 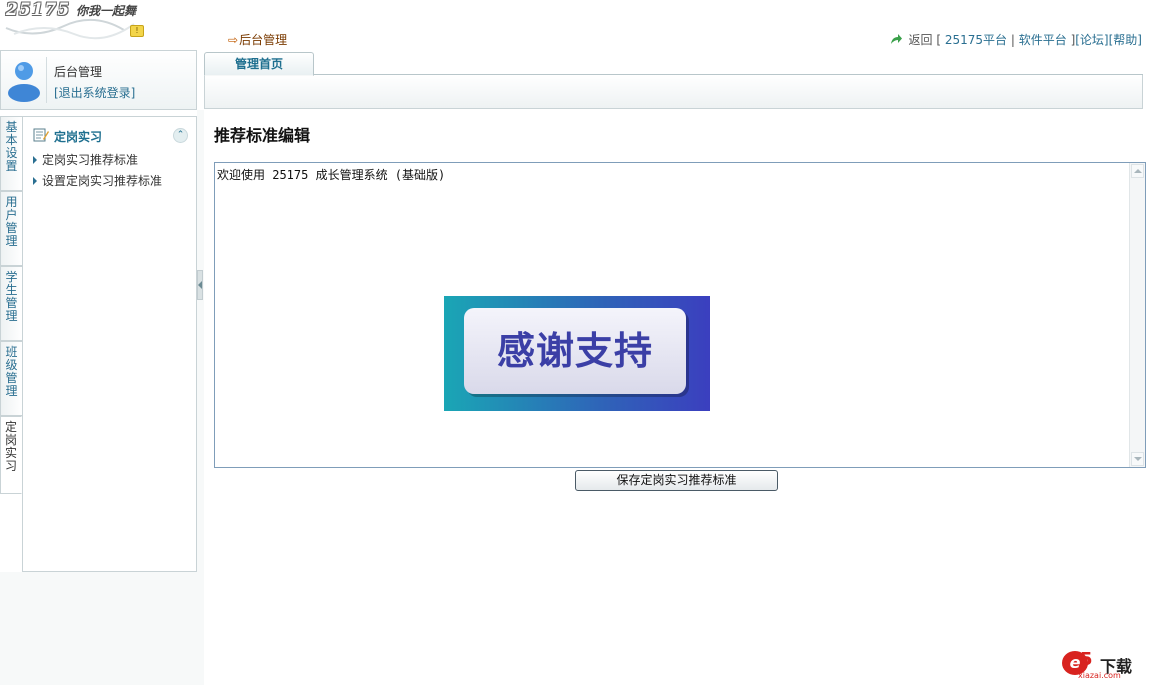 I want to click on scroll-up-icon, so click(x=1137, y=171).